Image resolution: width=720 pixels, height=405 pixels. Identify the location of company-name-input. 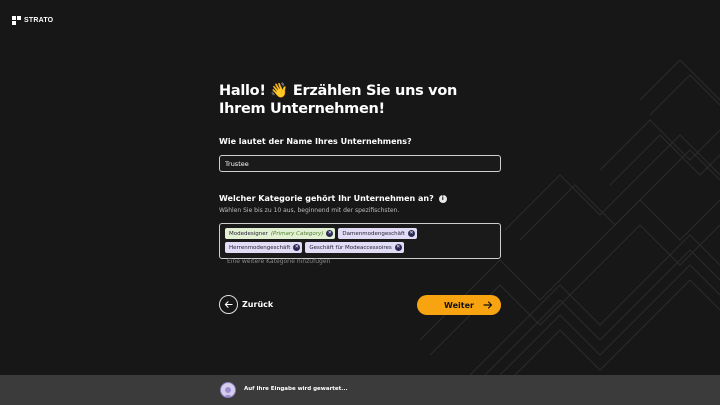
(360, 163).